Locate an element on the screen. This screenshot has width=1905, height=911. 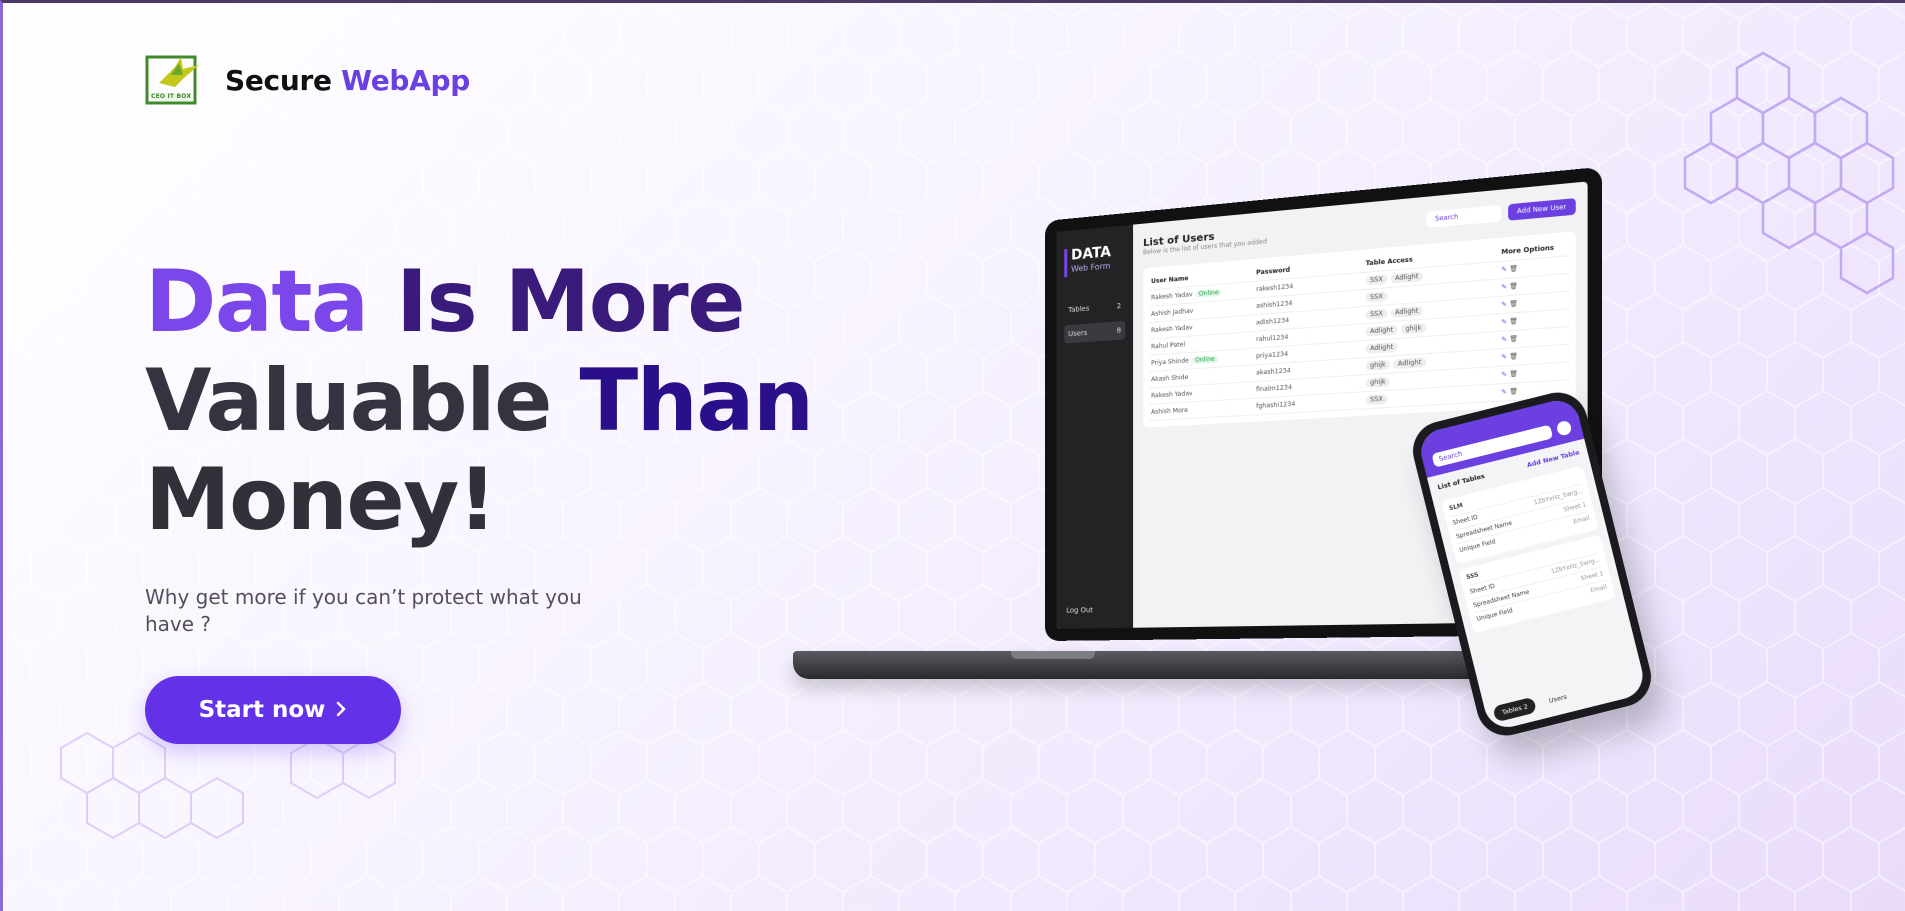
sidebar-item-label: Tables is located at coordinates (1079, 309).